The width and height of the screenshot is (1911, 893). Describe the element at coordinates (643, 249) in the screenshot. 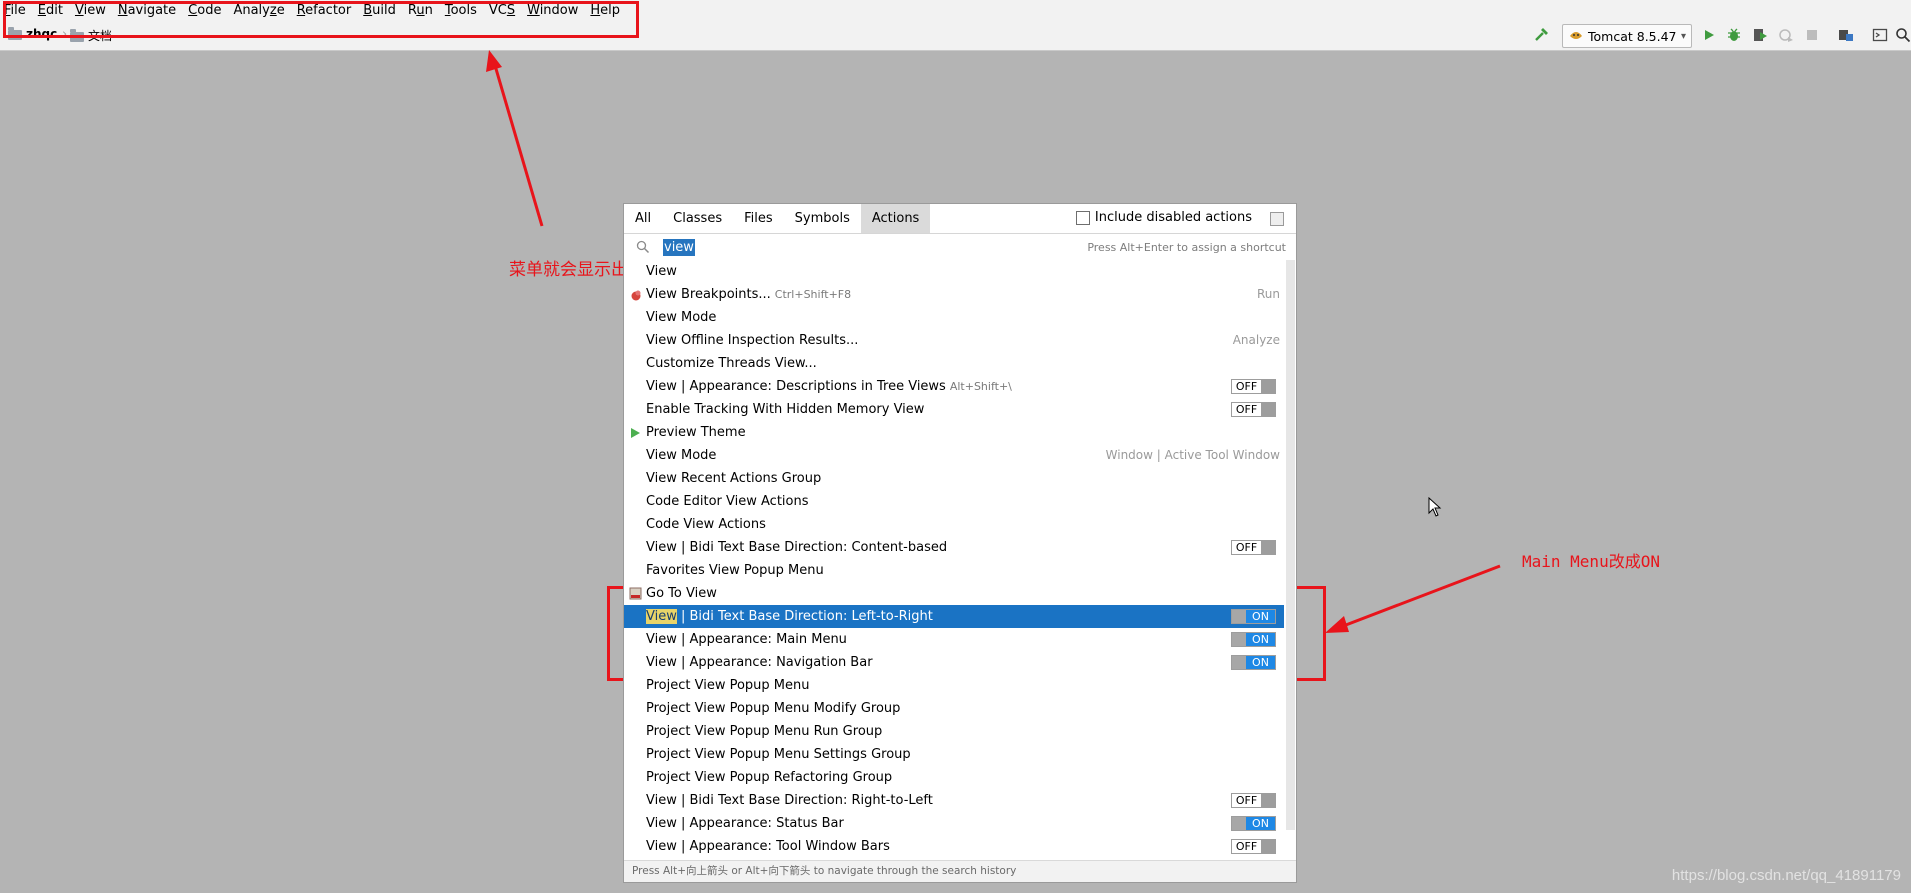

I see `search-icon` at that location.